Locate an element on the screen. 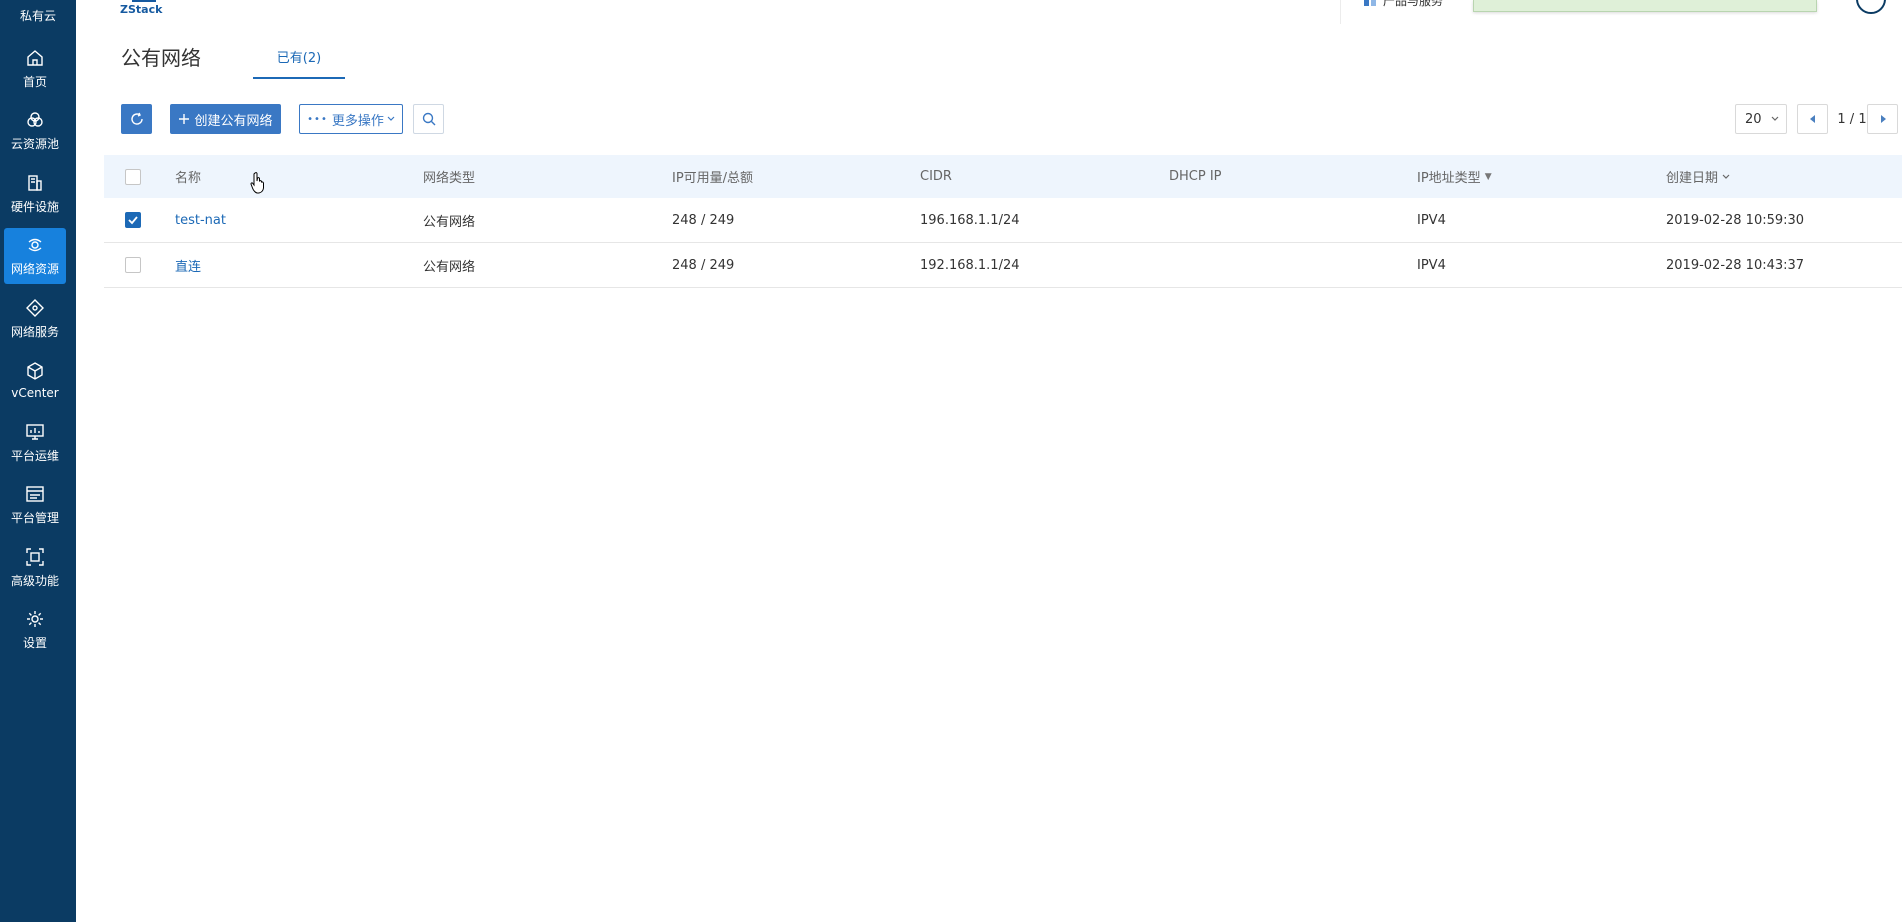  zstack-logo: ZStack is located at coordinates (145, 9).